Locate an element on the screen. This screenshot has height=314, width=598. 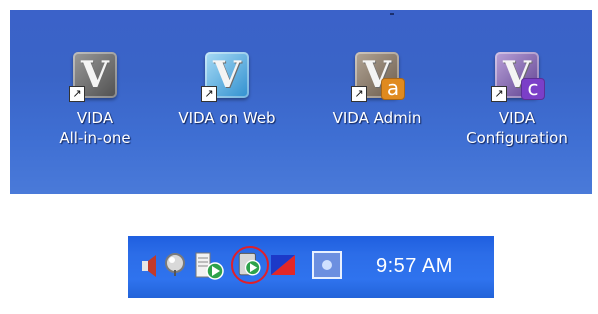
shortcut-vida-all-in-one: V ↗ VIDA All-in-one is located at coordinates (95, 100).